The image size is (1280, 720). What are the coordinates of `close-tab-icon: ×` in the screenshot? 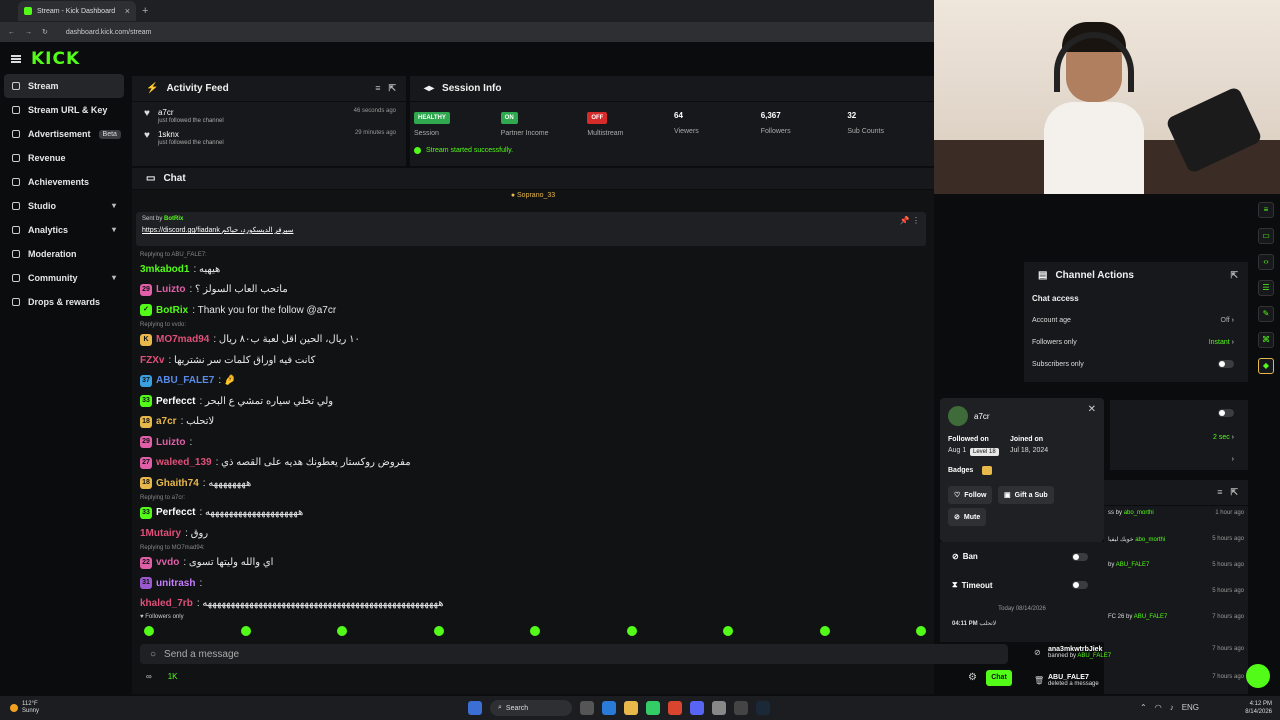 It's located at (127, 11).